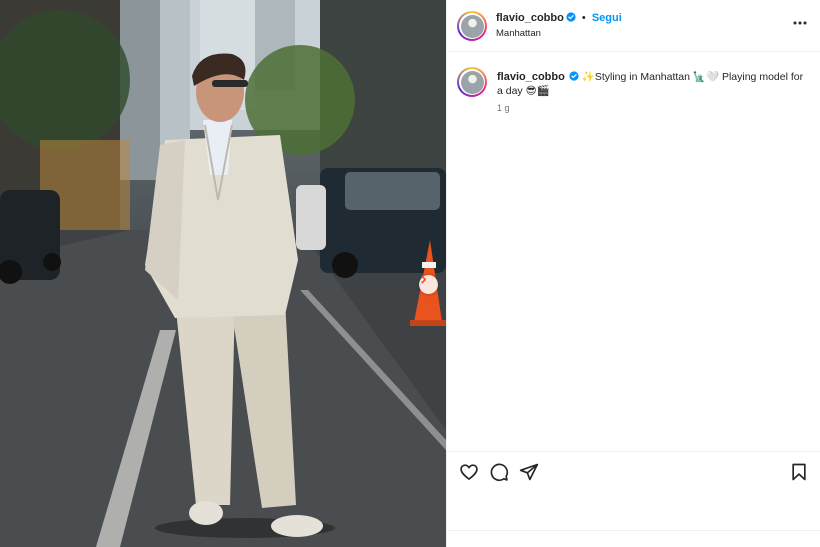 The image size is (820, 547). Describe the element at coordinates (633, 530) in the screenshot. I see `divider` at that location.